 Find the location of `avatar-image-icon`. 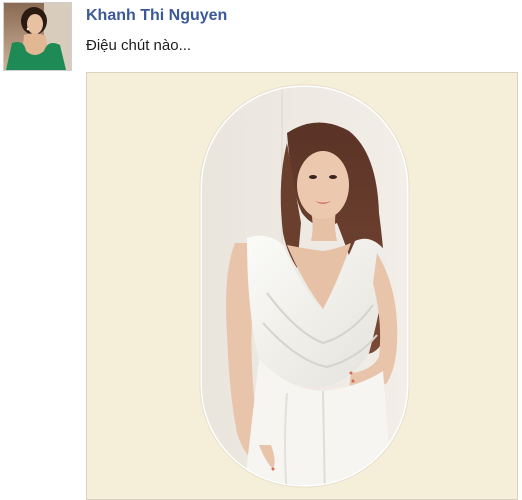

avatar-image-icon is located at coordinates (37, 36).